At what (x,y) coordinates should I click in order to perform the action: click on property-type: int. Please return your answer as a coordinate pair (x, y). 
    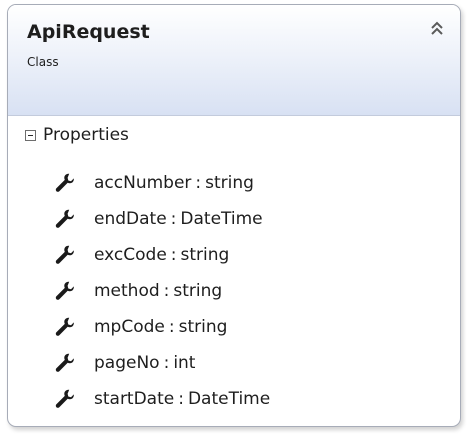
    Looking at the image, I should click on (184, 363).